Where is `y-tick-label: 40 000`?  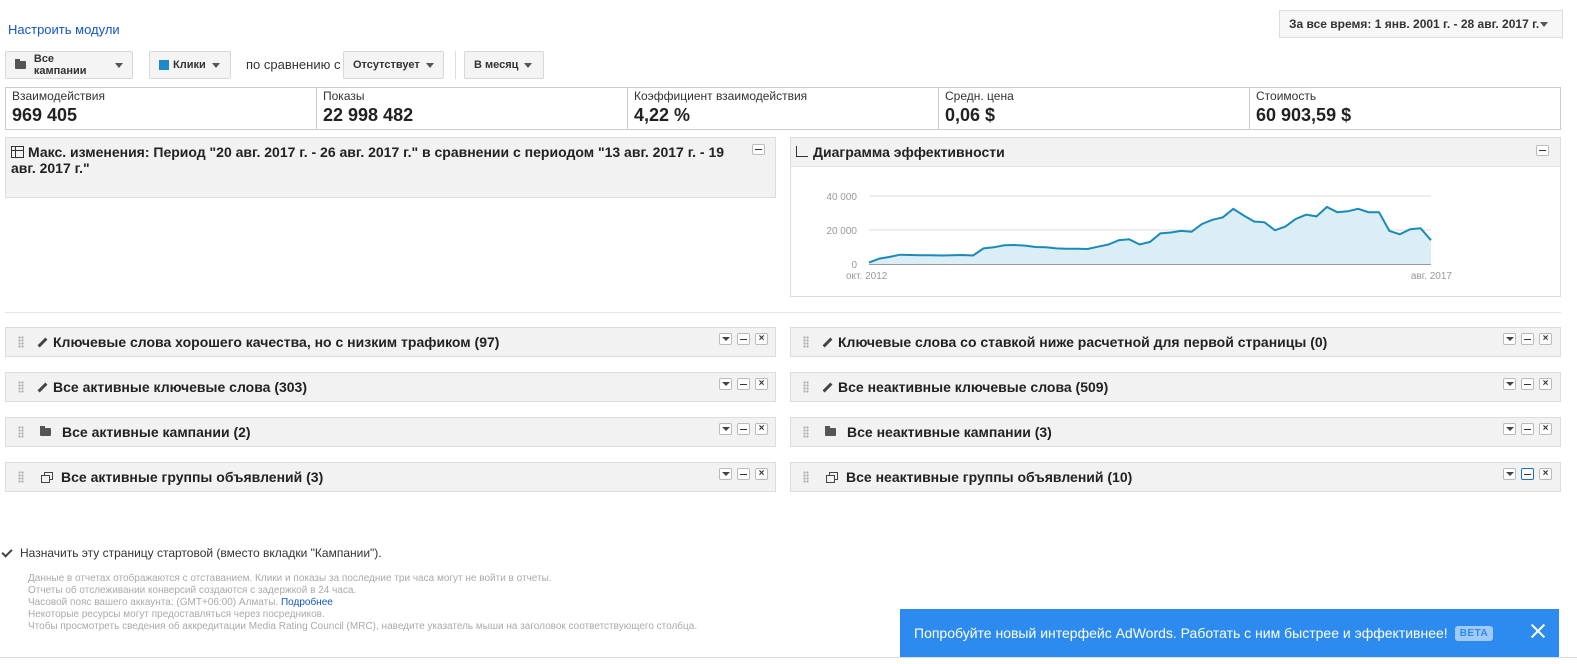
y-tick-label: 40 000 is located at coordinates (841, 197).